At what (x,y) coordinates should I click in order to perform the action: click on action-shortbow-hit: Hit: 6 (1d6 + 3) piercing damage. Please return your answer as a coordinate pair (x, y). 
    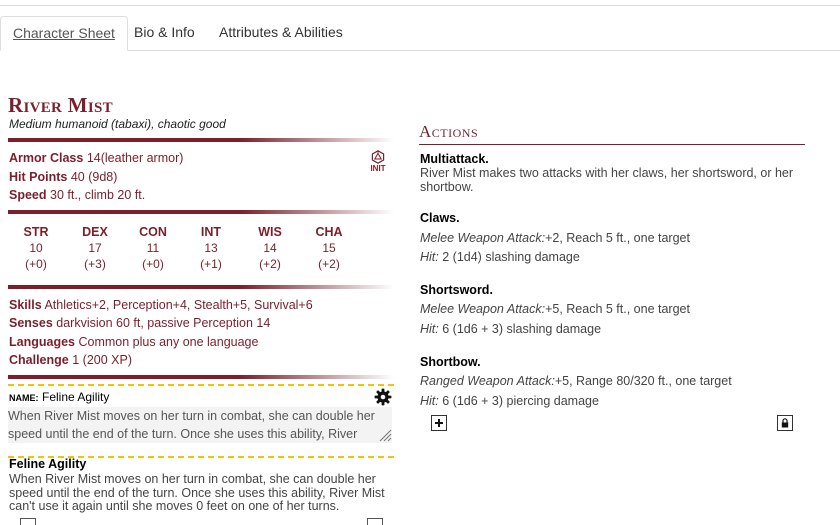
    Looking at the image, I should click on (509, 401).